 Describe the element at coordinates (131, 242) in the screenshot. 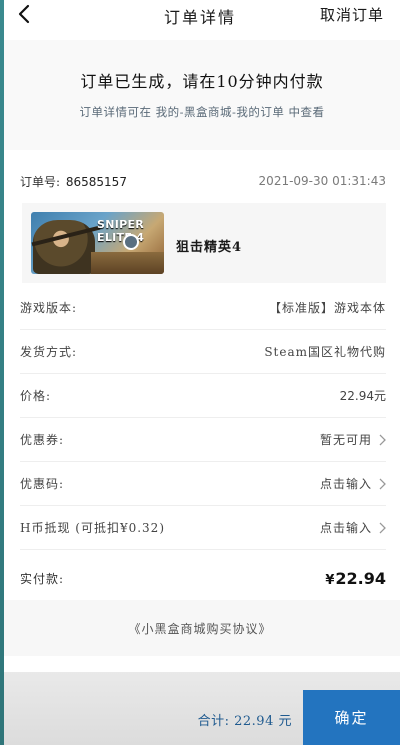

I see `cover-badge-icon` at that location.